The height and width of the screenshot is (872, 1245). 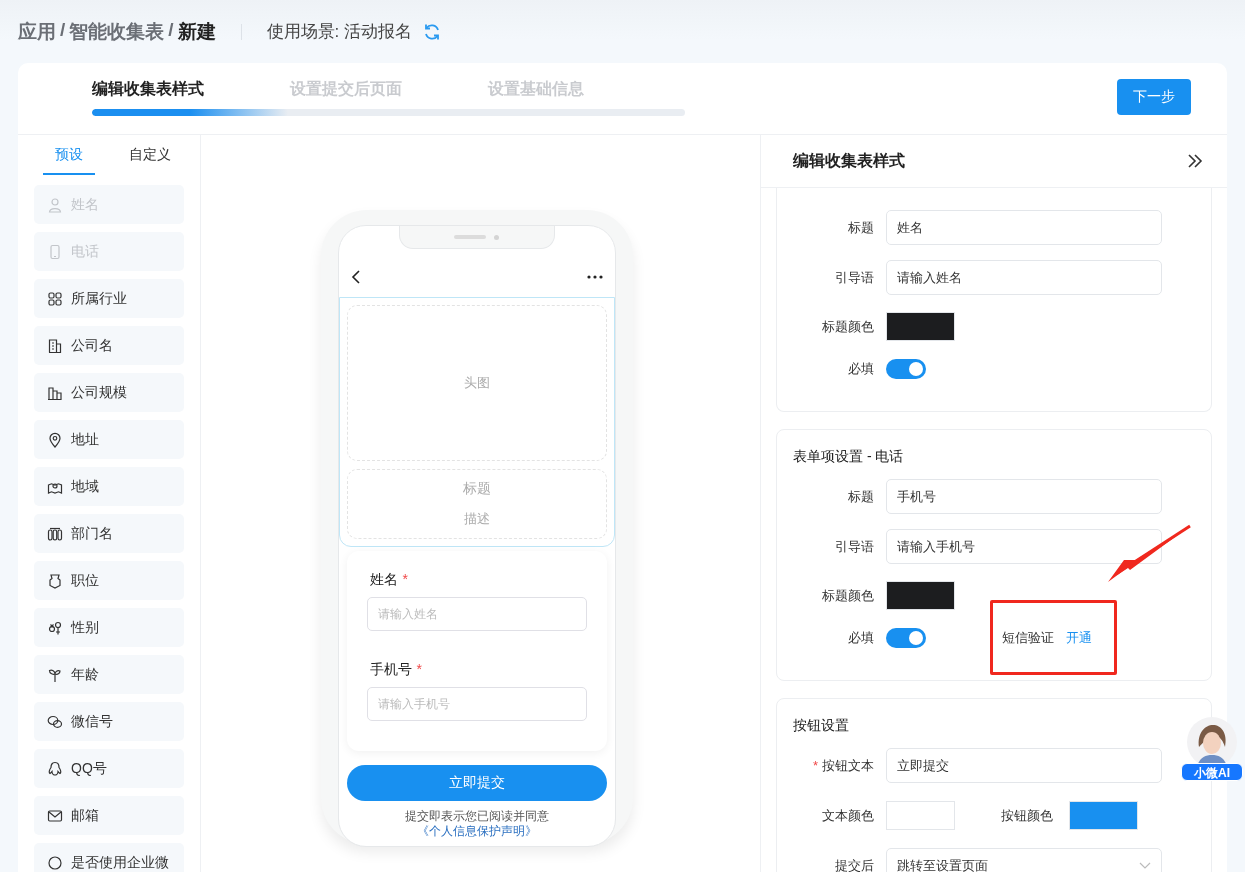 I want to click on field-type-label: 公司名, so click(x=92, y=345).